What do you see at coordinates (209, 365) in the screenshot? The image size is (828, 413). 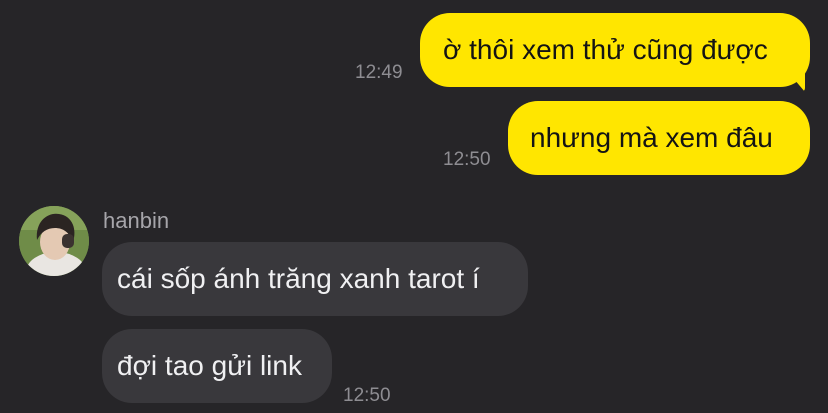 I see `message-text: đợi tao gửi link` at bounding box center [209, 365].